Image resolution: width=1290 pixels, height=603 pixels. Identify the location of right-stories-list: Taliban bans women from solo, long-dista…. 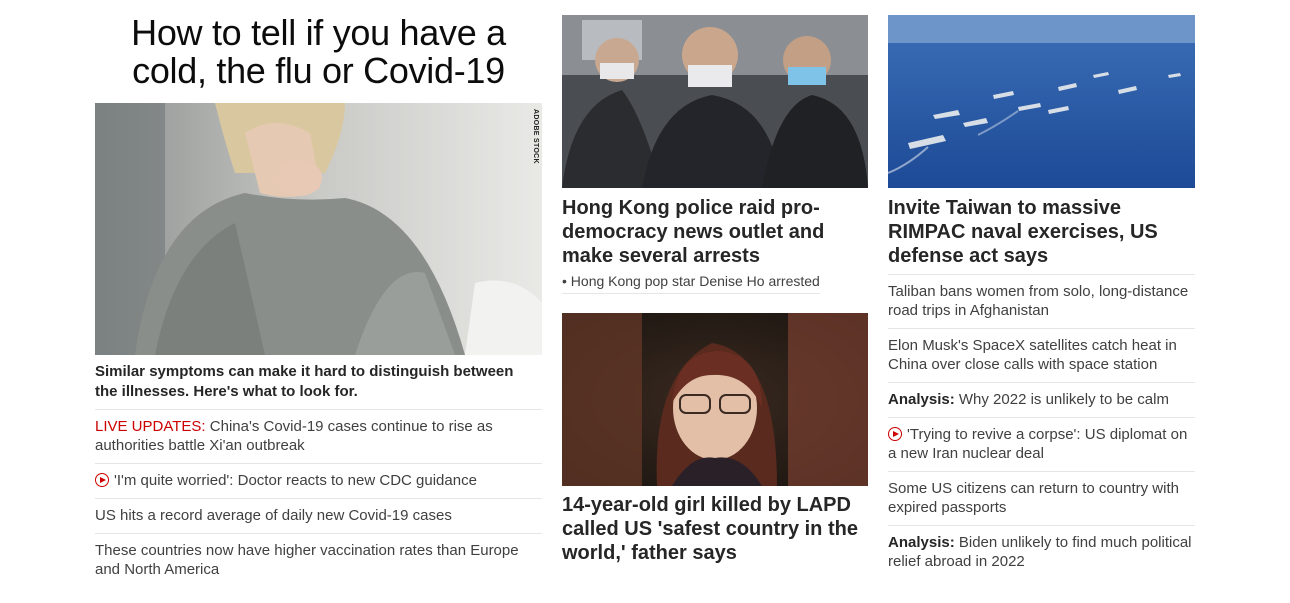
(1041, 426).